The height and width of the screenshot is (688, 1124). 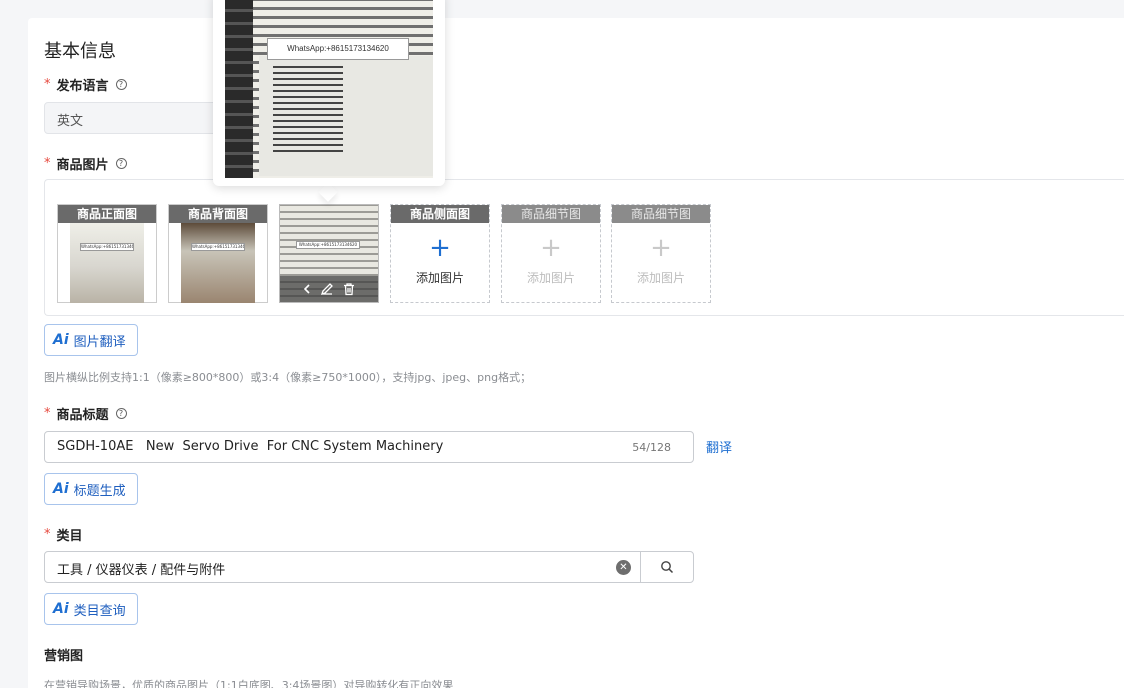 I want to click on preview-photo: WhatsApp:+8615173134620, so click(x=329, y=89).